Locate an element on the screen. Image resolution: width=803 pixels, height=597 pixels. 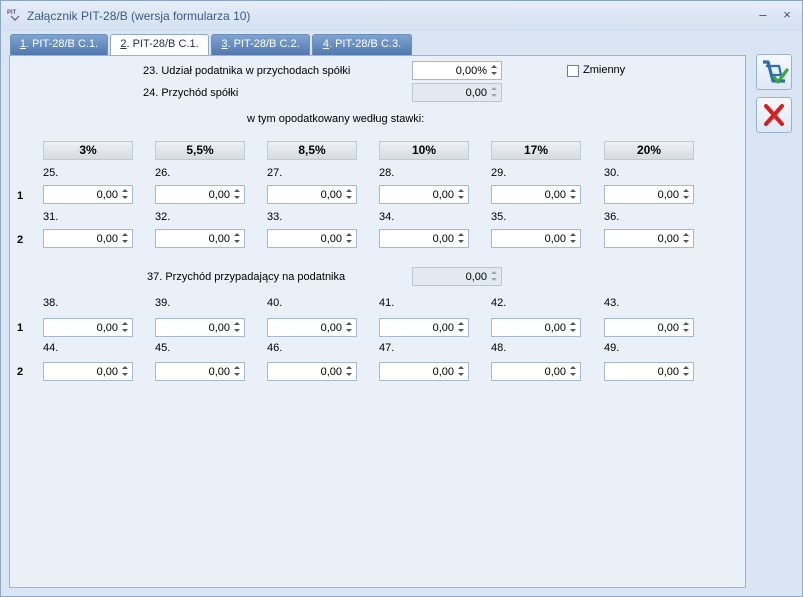
field-num: 48. is located at coordinates (499, 348).